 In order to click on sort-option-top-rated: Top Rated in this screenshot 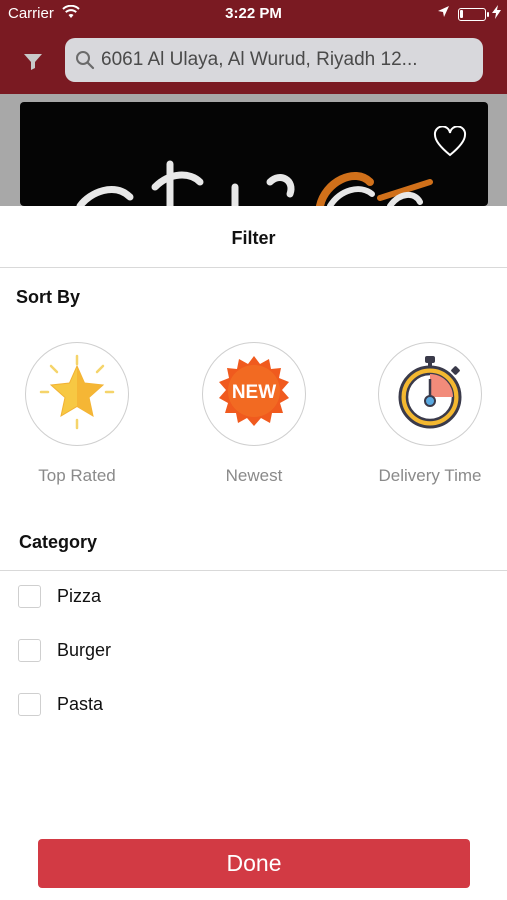, I will do `click(77, 414)`.